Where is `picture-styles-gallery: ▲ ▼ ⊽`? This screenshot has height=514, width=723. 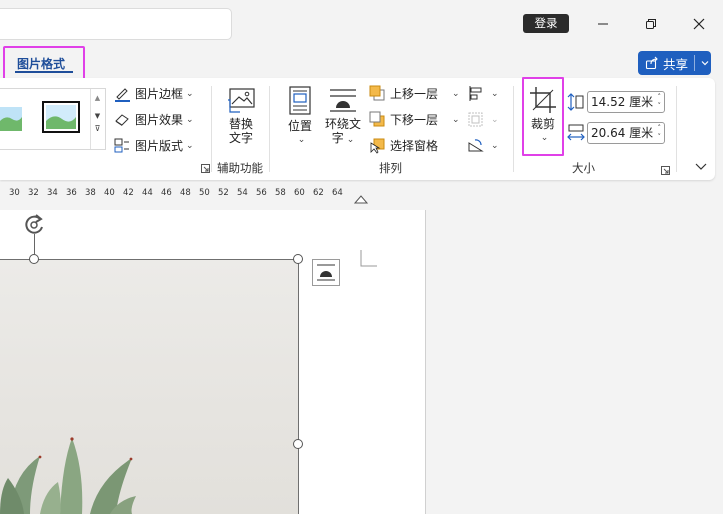 picture-styles-gallery: ▲ ▼ ⊽ is located at coordinates (53, 119).